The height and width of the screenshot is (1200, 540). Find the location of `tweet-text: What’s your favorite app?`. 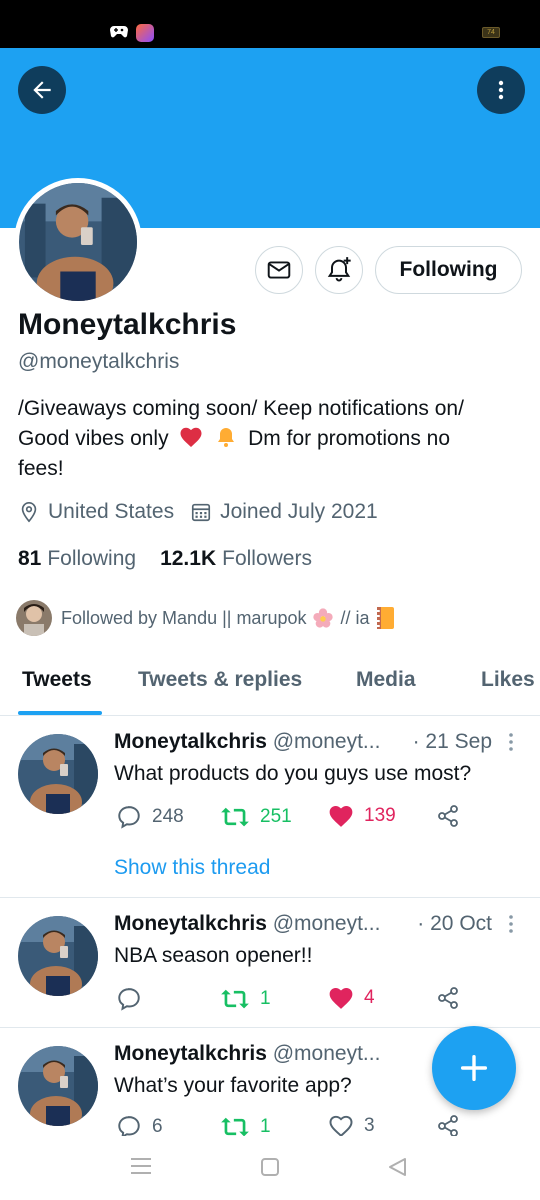

tweet-text: What’s your favorite app? is located at coordinates (233, 1085).